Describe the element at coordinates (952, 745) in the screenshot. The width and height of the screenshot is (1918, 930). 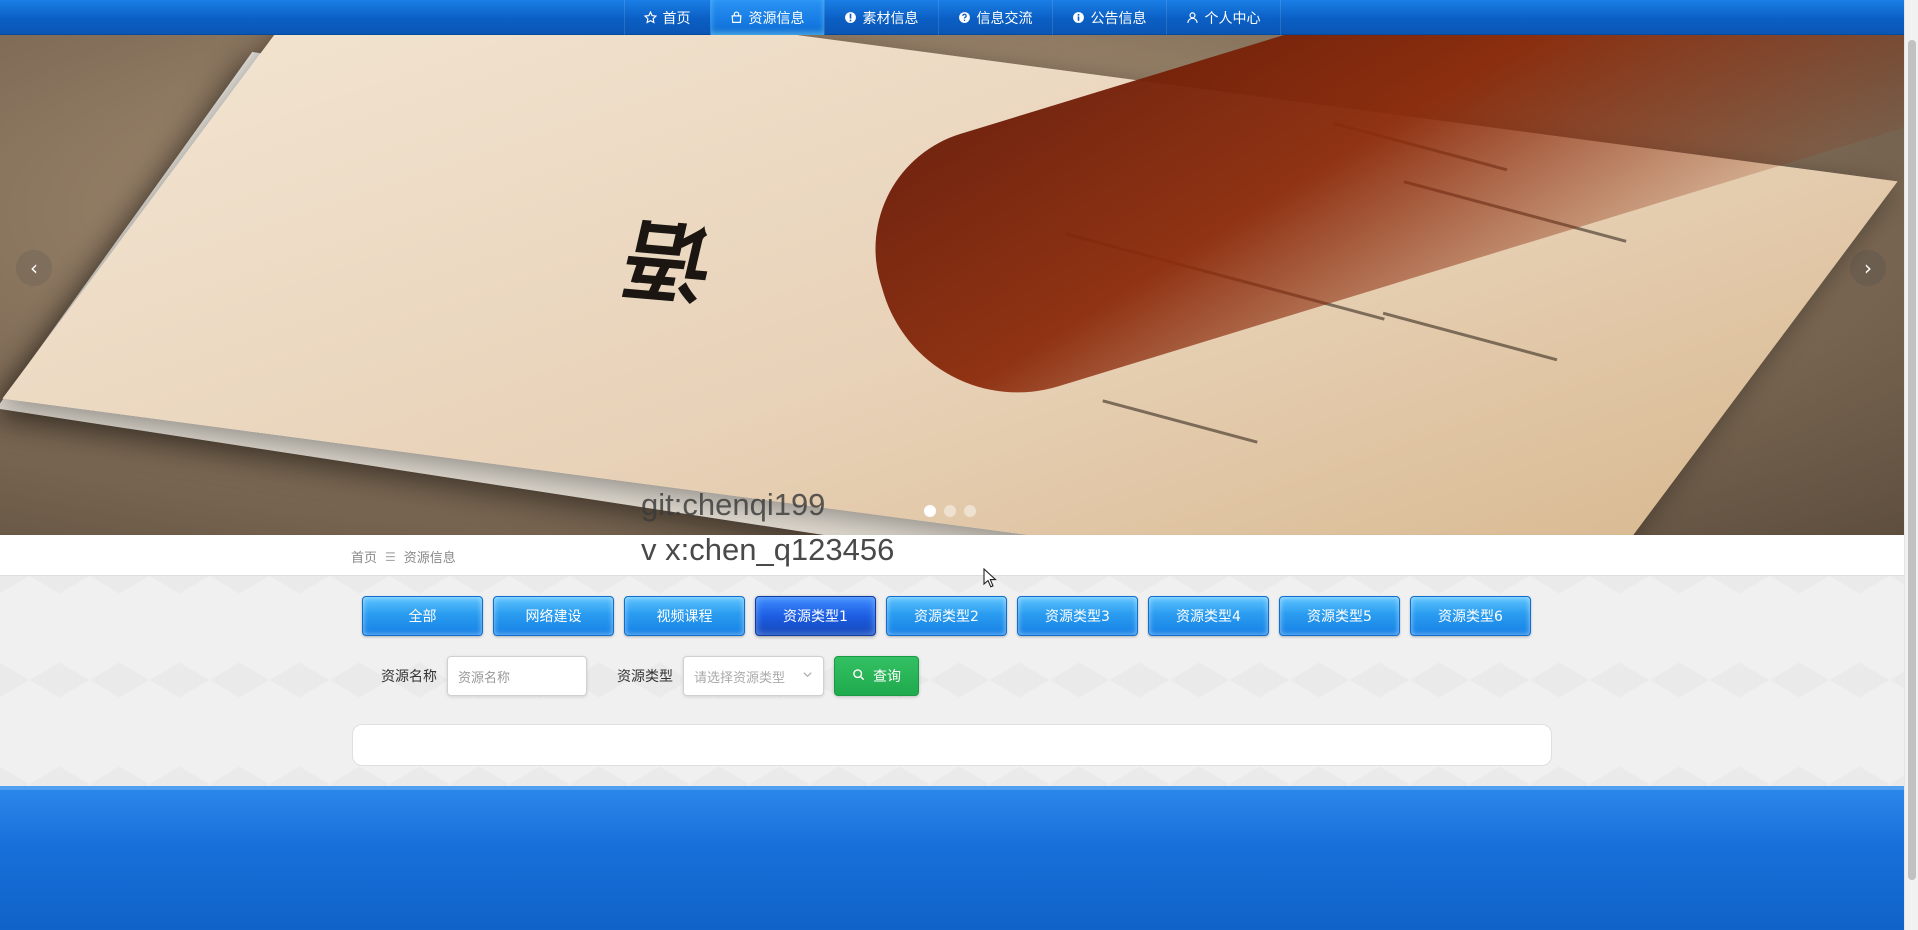
I see `results-list` at that location.